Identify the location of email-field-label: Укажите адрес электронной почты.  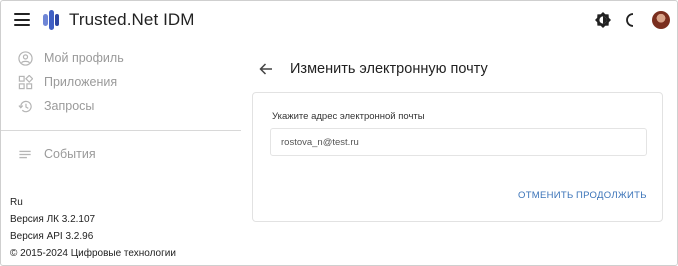
(348, 116).